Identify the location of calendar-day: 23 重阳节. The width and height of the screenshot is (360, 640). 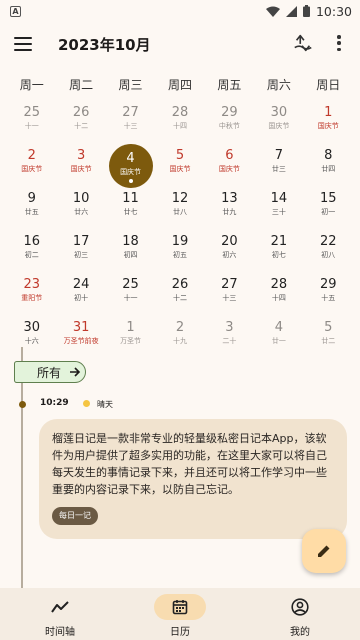
(31, 295).